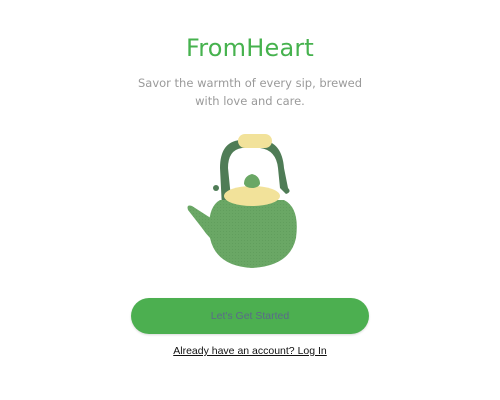 Image resolution: width=500 pixels, height=400 pixels. Describe the element at coordinates (250, 316) in the screenshot. I see `get-started-button: Let's Get Started` at that location.